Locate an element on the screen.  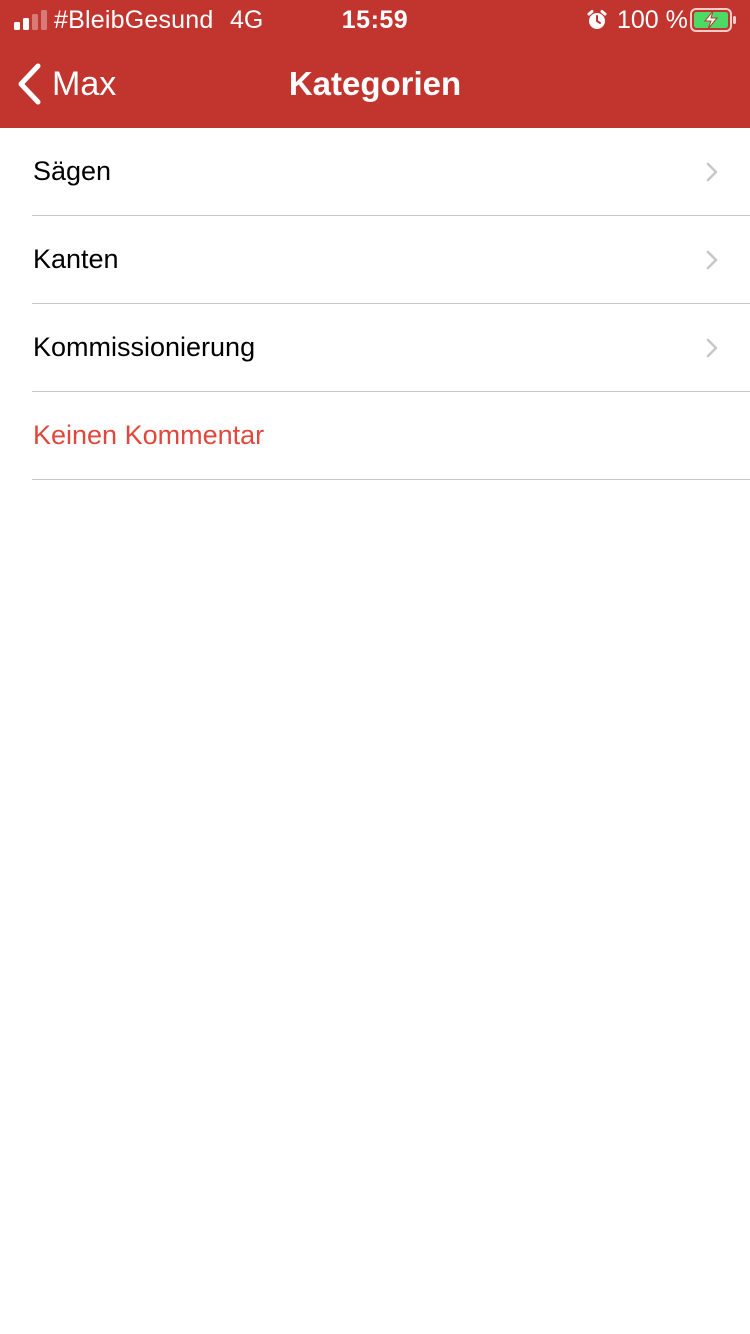
back-button: Max is located at coordinates (66, 84).